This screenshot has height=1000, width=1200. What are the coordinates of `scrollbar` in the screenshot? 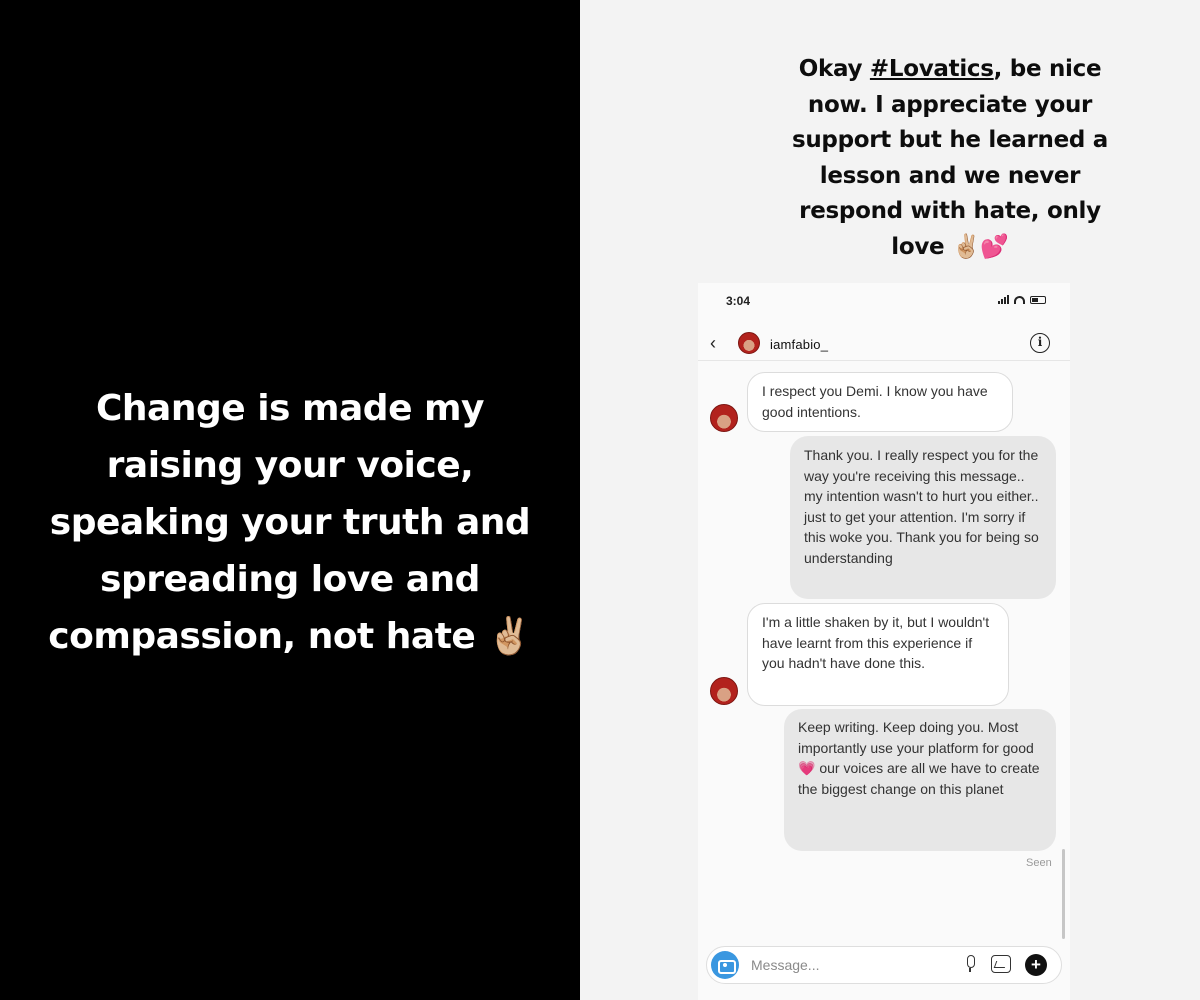 It's located at (1063, 894).